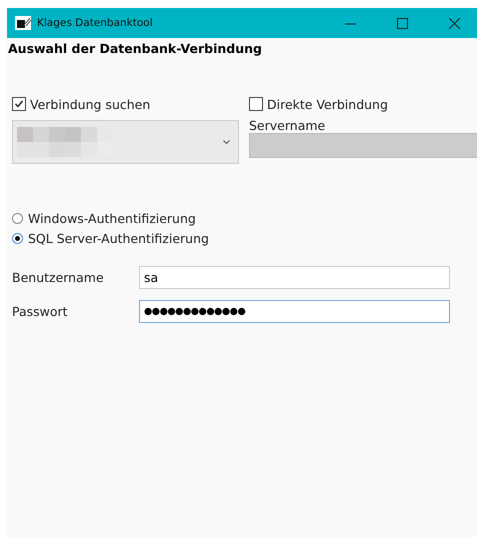 Image resolution: width=477 pixels, height=537 pixels. I want to click on chevron-icon, so click(226, 142).